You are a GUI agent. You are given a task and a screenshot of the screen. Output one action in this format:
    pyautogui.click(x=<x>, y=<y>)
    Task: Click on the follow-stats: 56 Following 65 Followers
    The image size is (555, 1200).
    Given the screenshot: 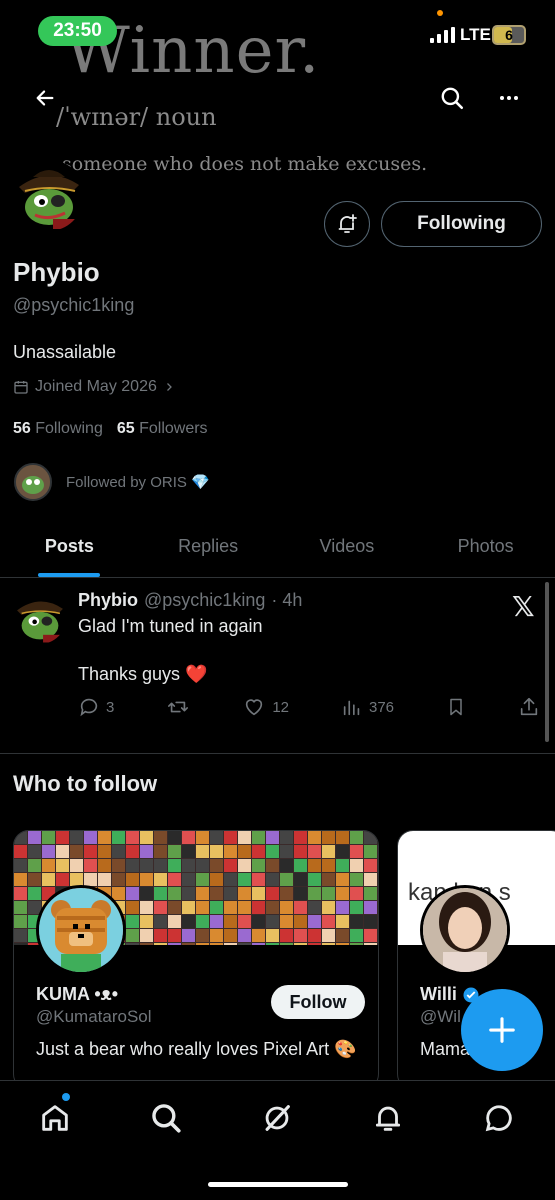 What is the action you would take?
    pyautogui.click(x=110, y=429)
    